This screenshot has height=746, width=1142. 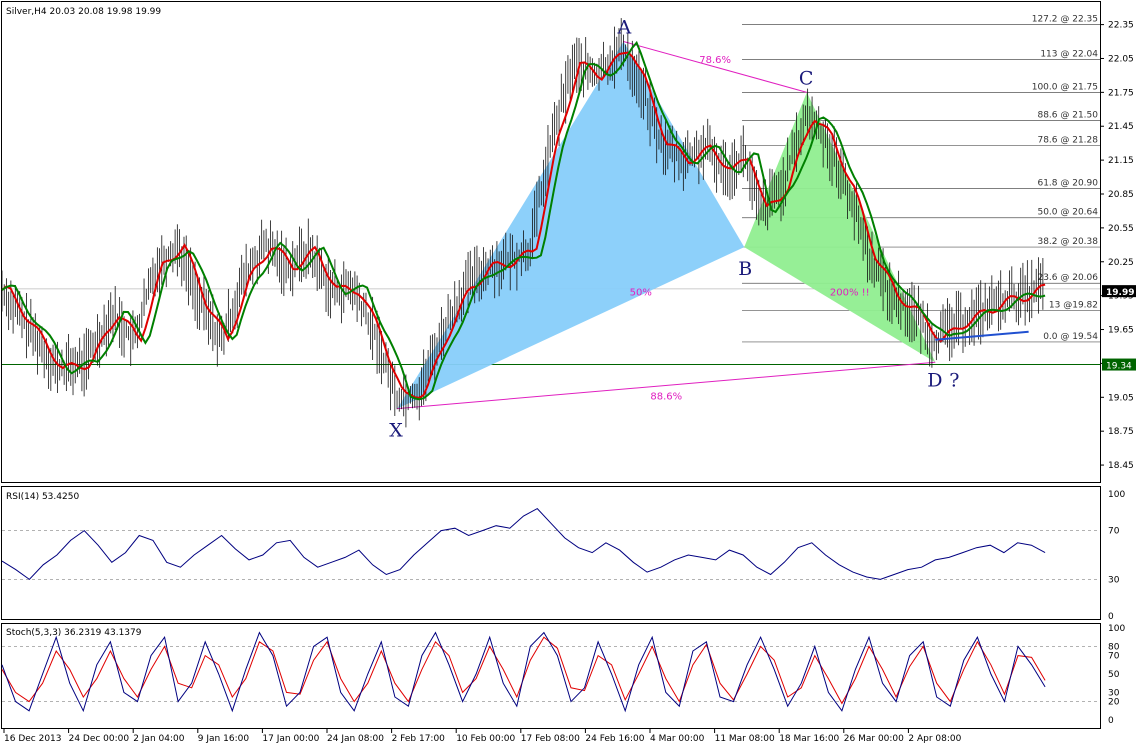 What do you see at coordinates (1121, 263) in the screenshot?
I see `y-tick-label: 20.25` at bounding box center [1121, 263].